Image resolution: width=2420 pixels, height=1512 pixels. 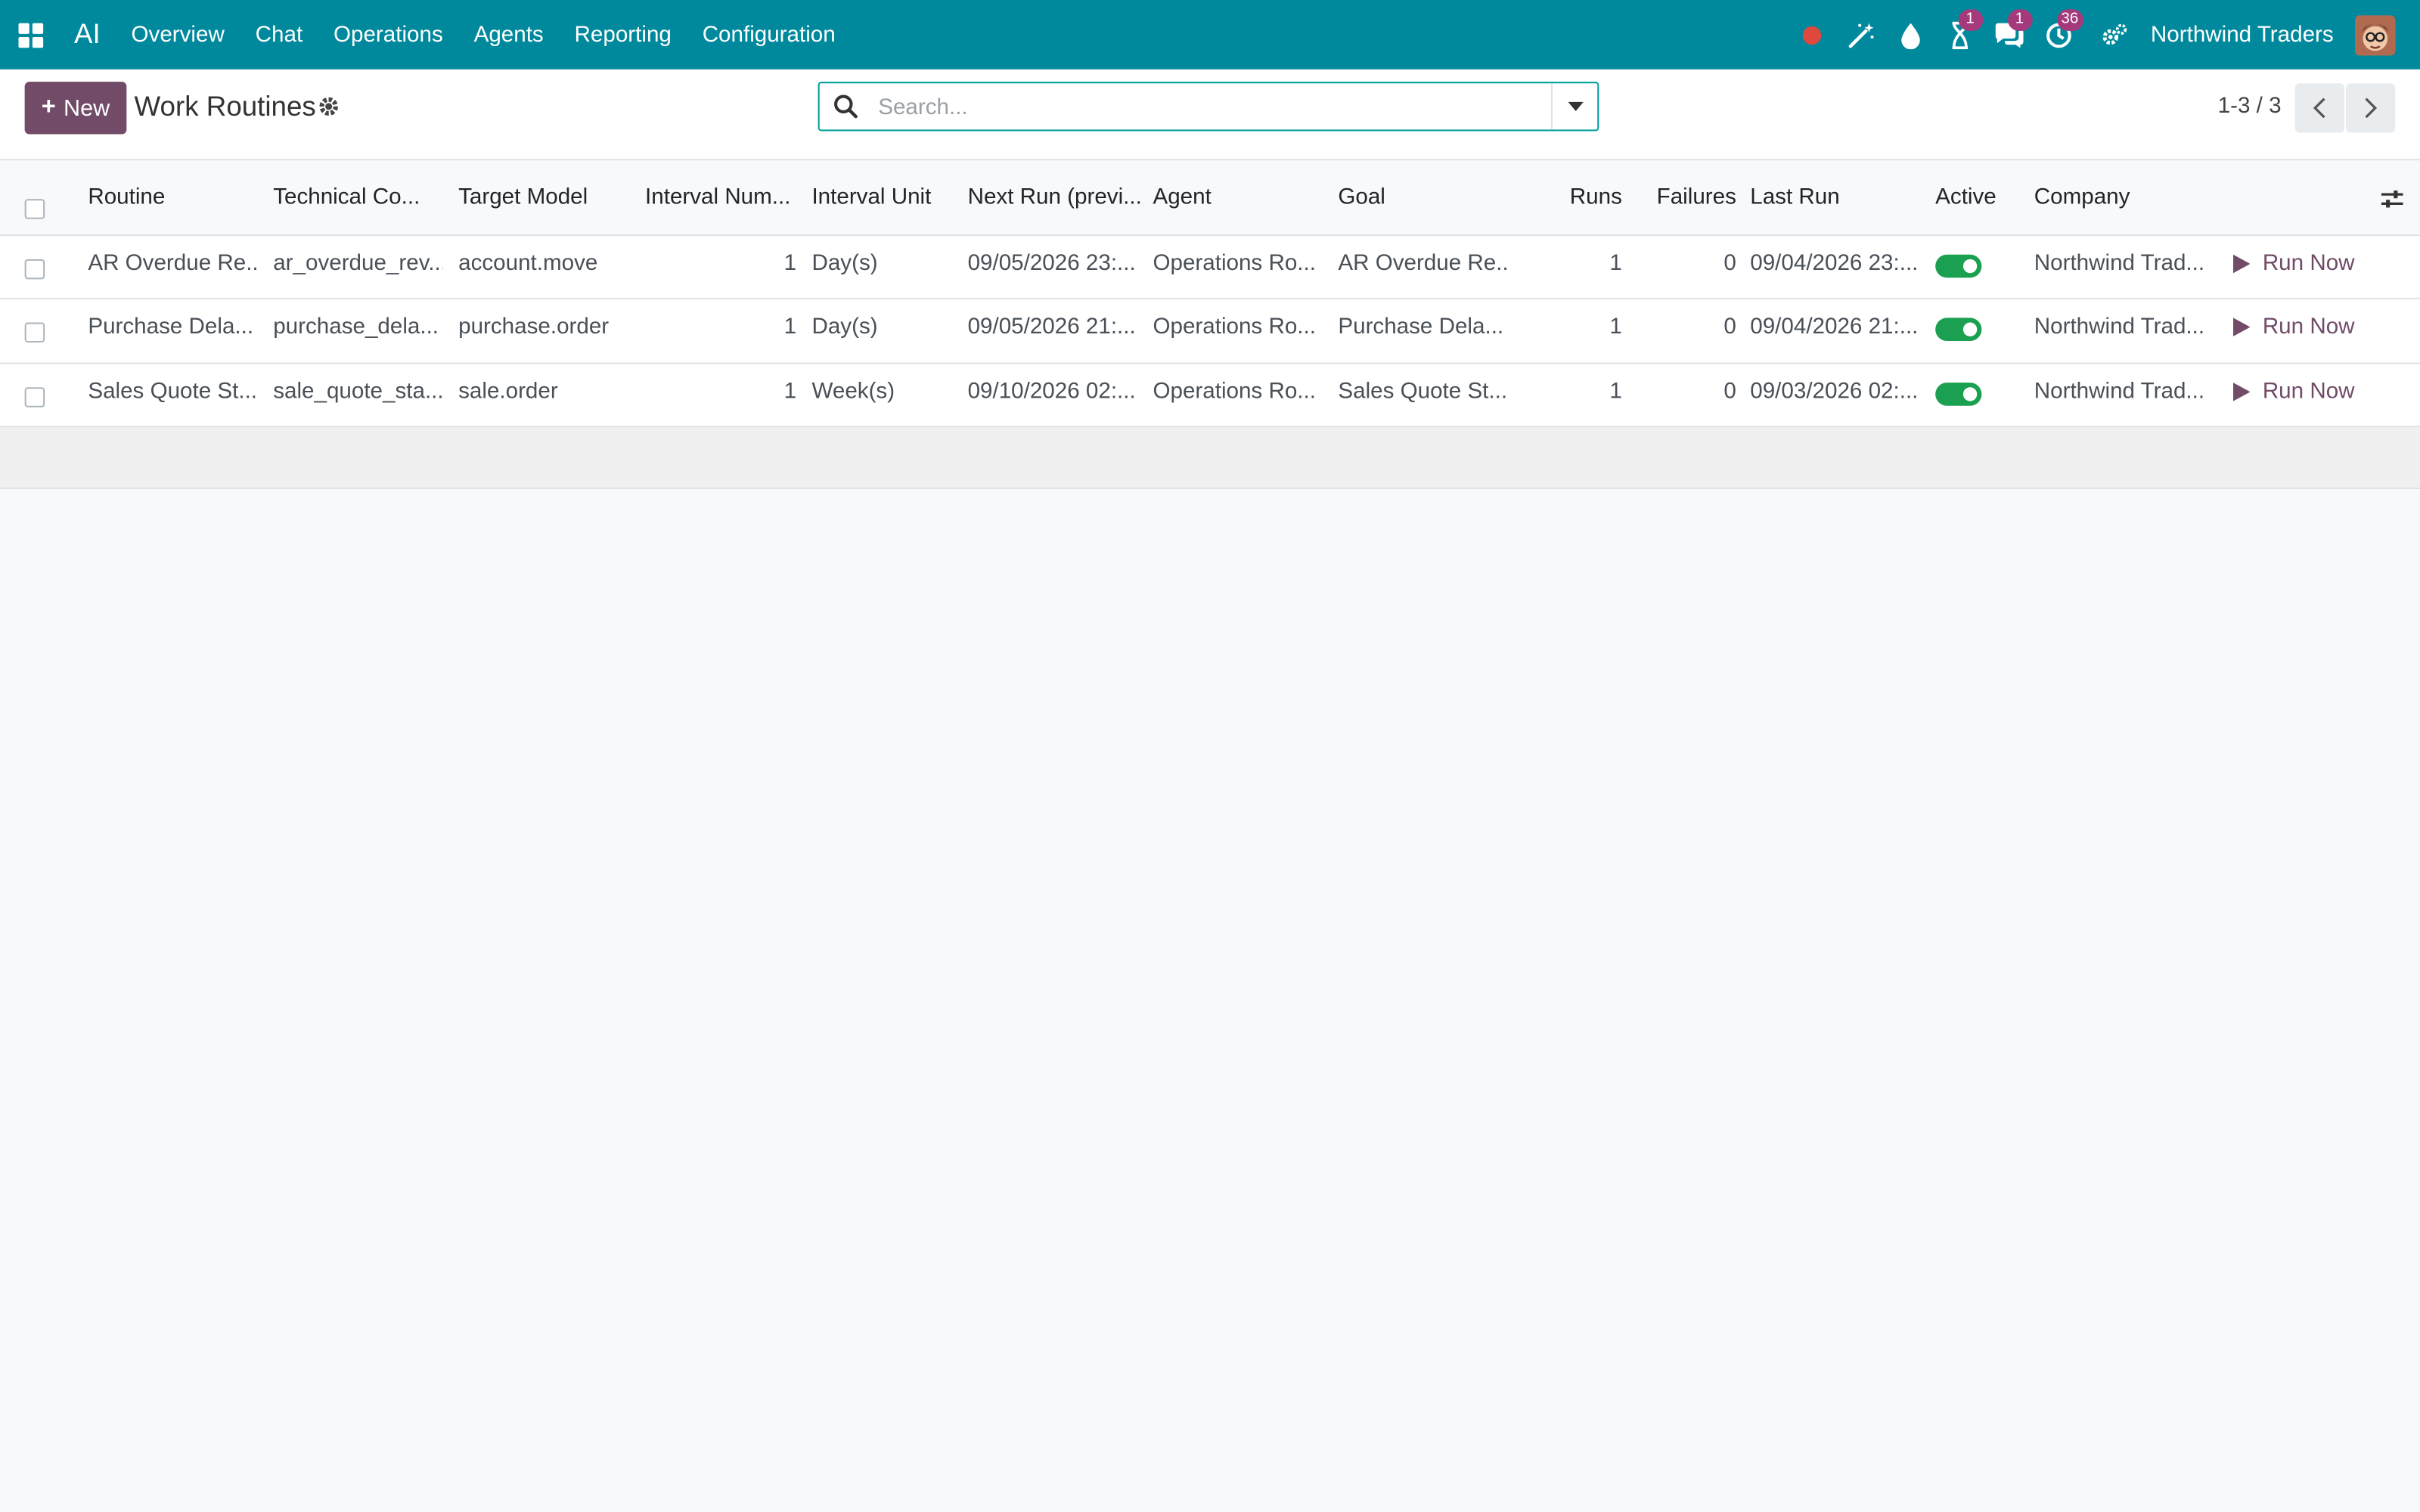 I want to click on clock-badge: 36, so click(x=2069, y=19).